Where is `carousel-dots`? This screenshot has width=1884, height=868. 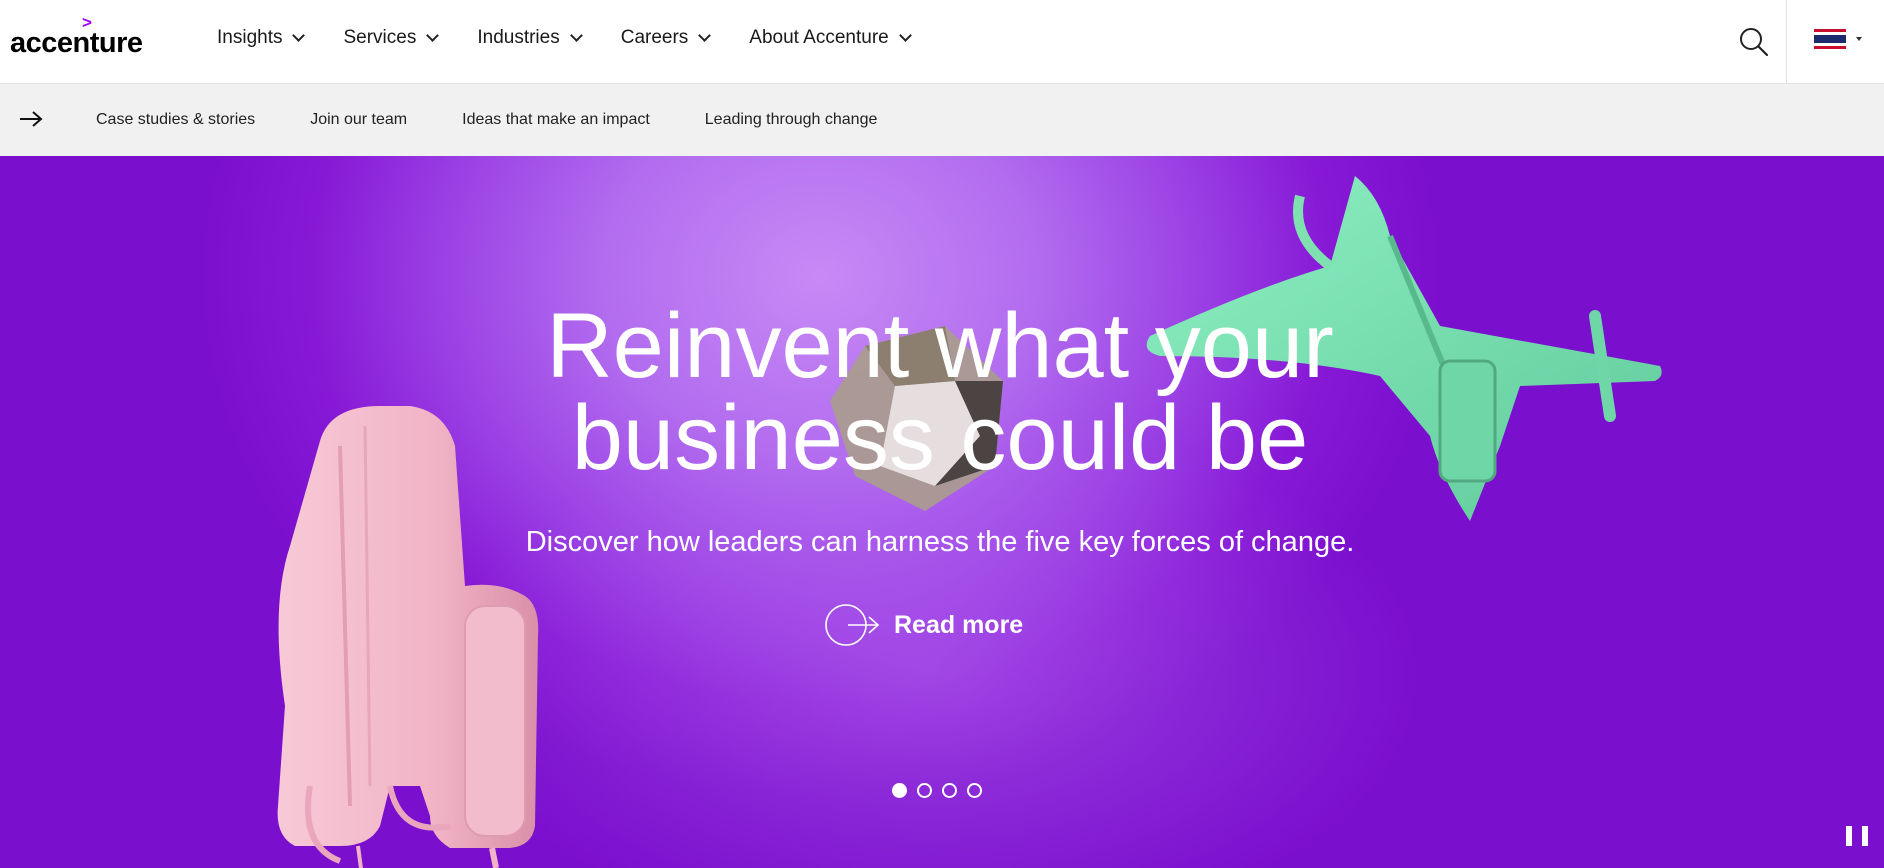 carousel-dots is located at coordinates (942, 790).